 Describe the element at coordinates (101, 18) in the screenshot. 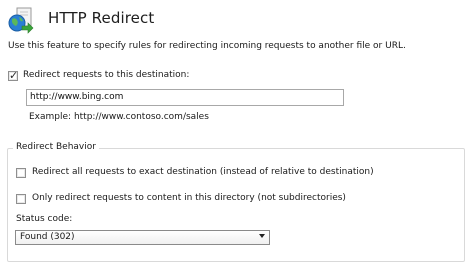

I see `page-title: HTTP Redirect` at that location.